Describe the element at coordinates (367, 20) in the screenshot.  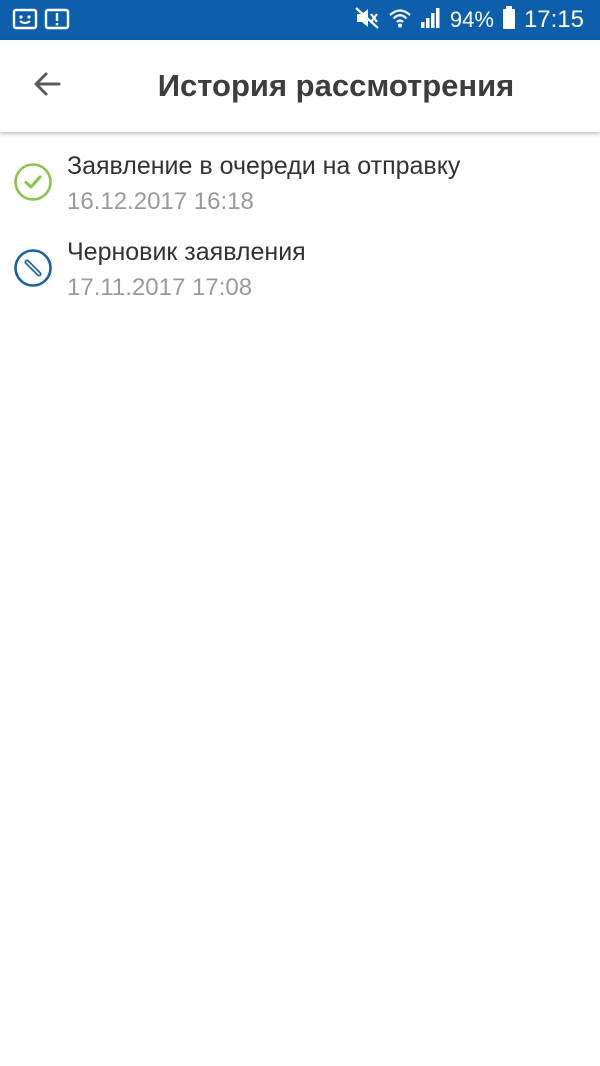
I see `mute-icon` at that location.